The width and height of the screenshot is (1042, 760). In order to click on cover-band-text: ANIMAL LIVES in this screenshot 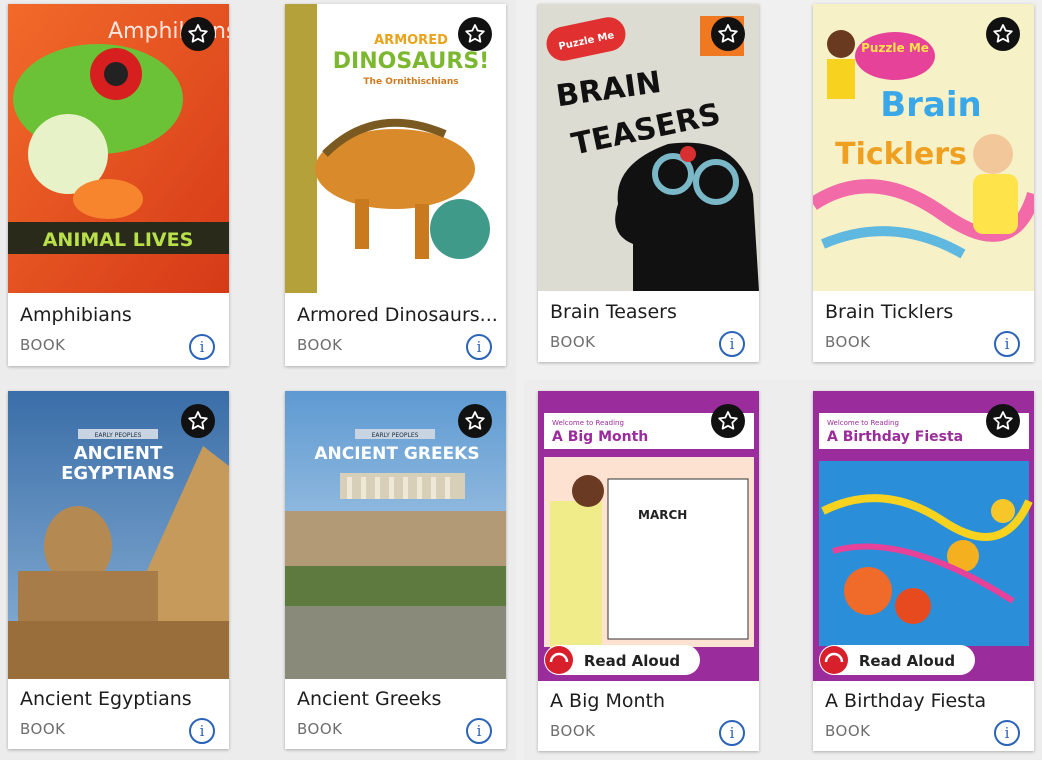, I will do `click(118, 240)`.